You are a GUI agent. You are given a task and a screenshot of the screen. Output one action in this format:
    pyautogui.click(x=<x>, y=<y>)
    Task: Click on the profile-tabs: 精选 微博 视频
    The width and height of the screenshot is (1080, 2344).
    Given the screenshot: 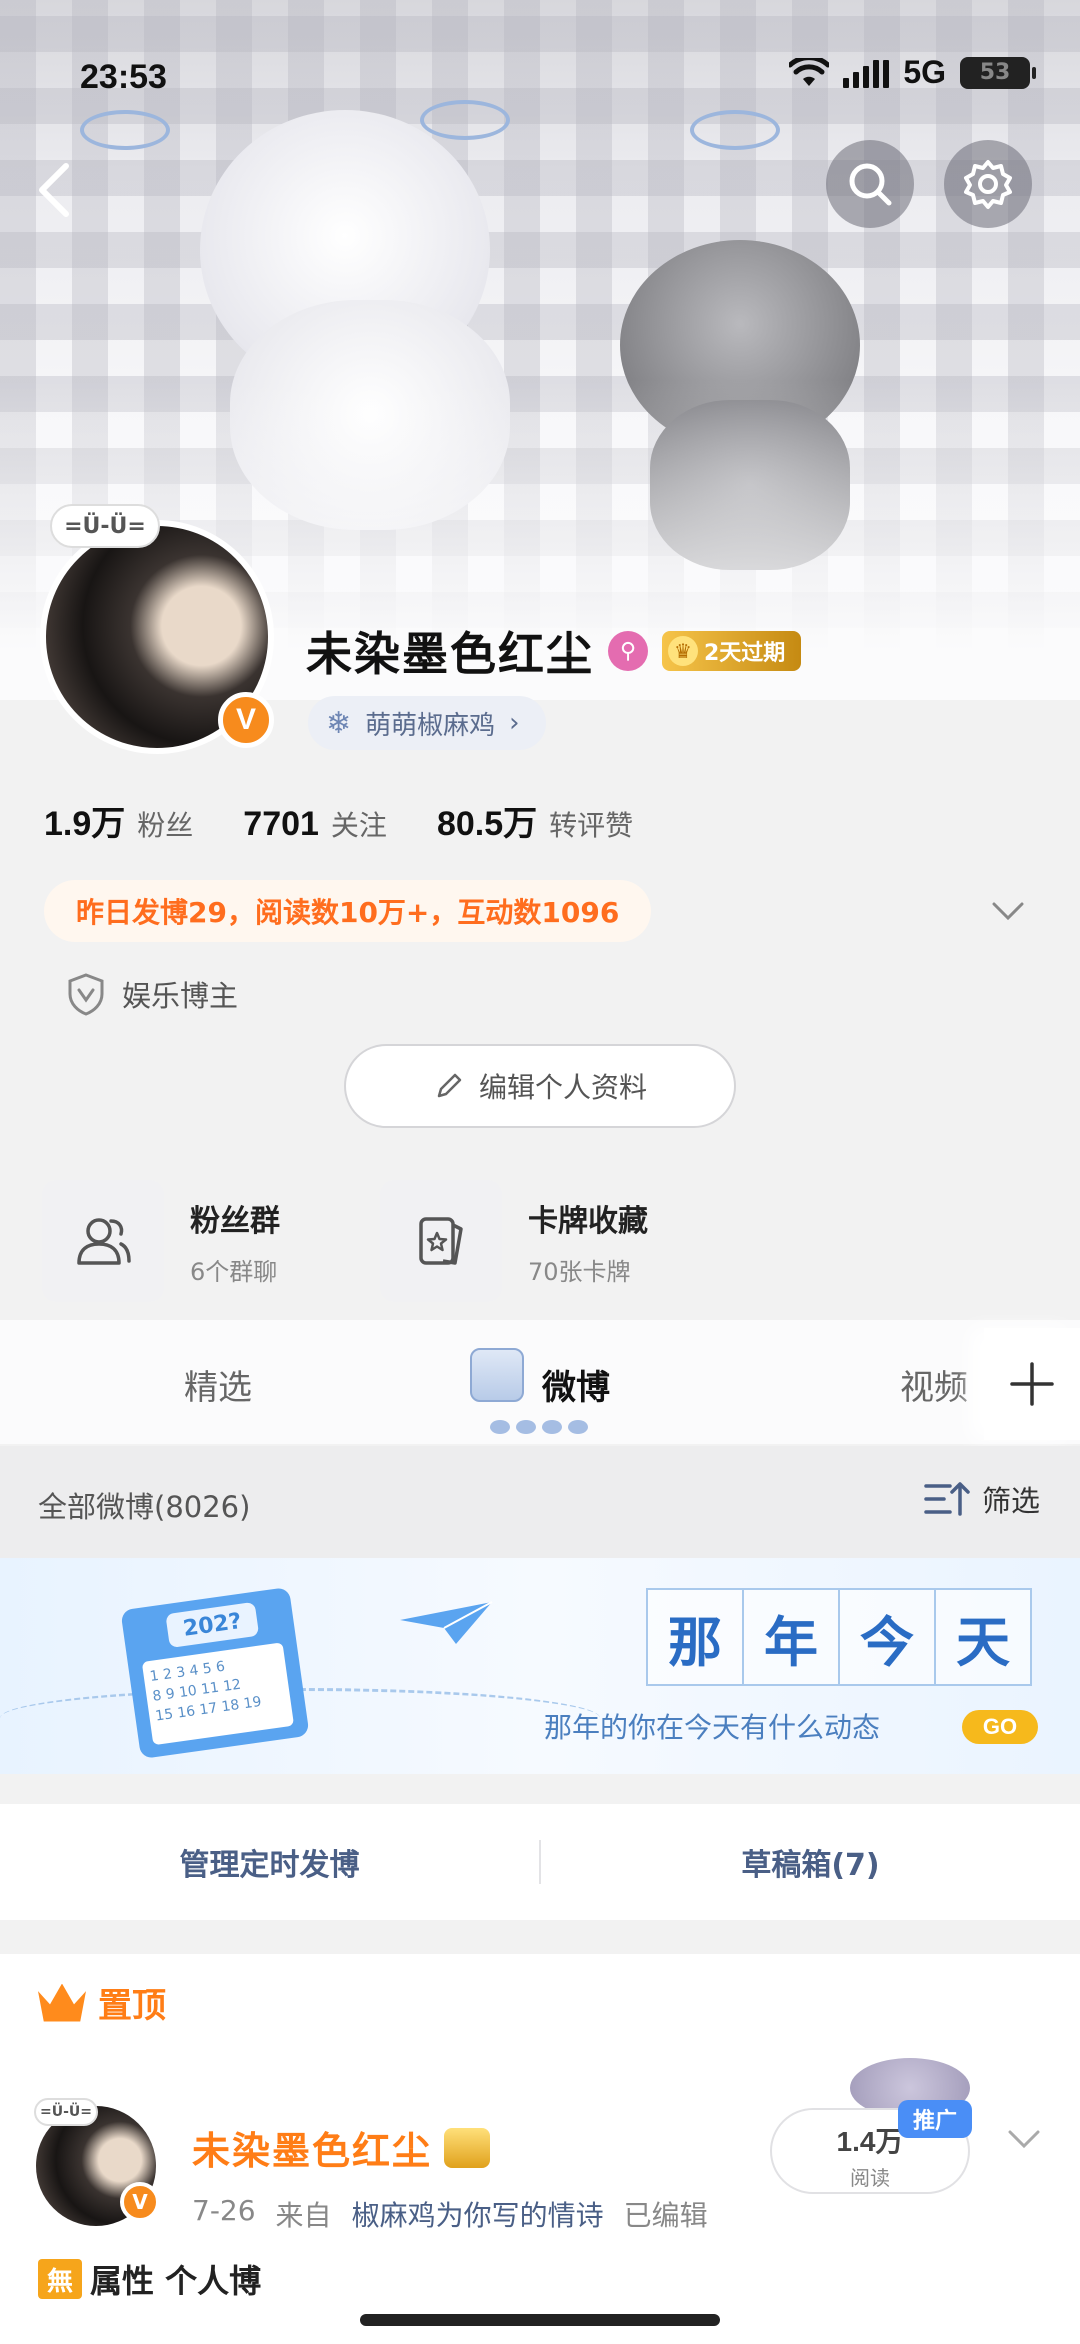 What is the action you would take?
    pyautogui.click(x=540, y=1382)
    